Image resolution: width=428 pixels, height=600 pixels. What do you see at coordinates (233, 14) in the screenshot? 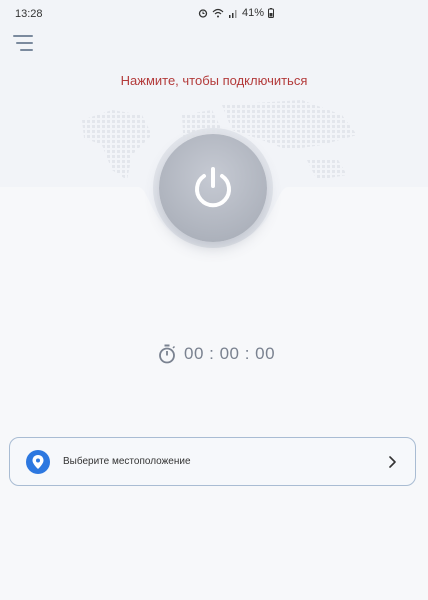
I see `signal-icon` at bounding box center [233, 14].